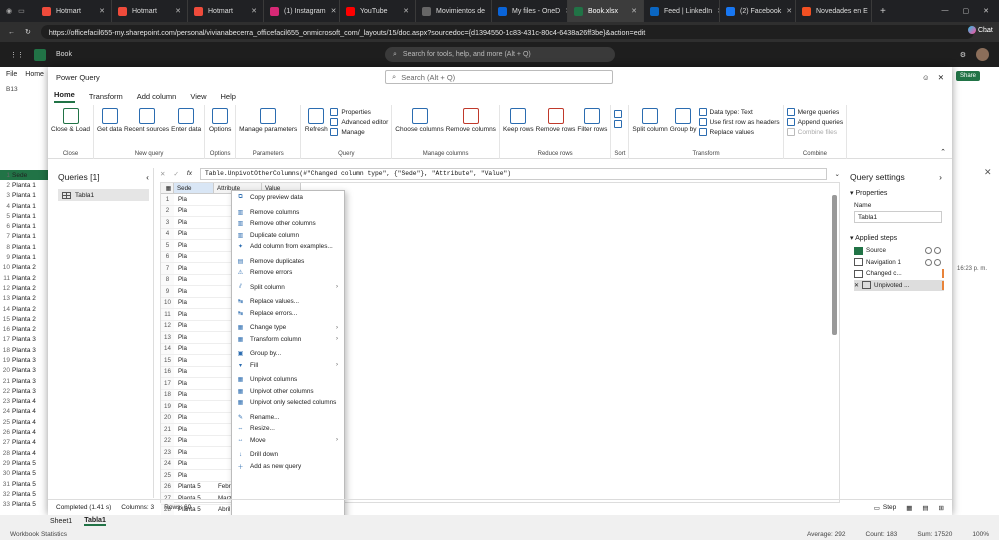  Describe the element at coordinates (837, 174) in the screenshot. I see `expand-formula-icon: ⌄` at that location.